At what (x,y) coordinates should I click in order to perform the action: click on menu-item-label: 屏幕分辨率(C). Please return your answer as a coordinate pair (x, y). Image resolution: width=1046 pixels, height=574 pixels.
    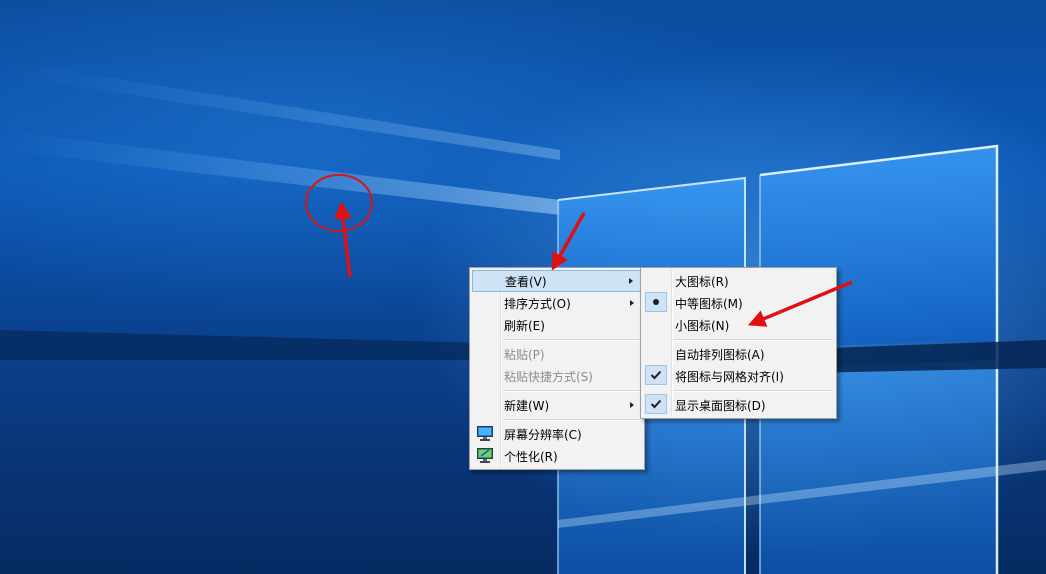
    Looking at the image, I should click on (543, 434).